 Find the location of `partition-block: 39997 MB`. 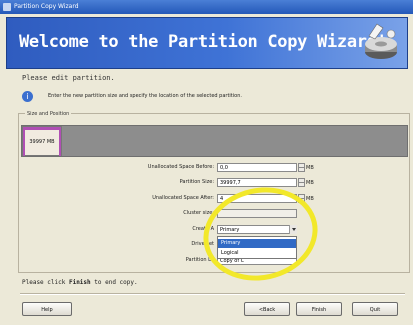

partition-block: 39997 MB is located at coordinates (42, 141).